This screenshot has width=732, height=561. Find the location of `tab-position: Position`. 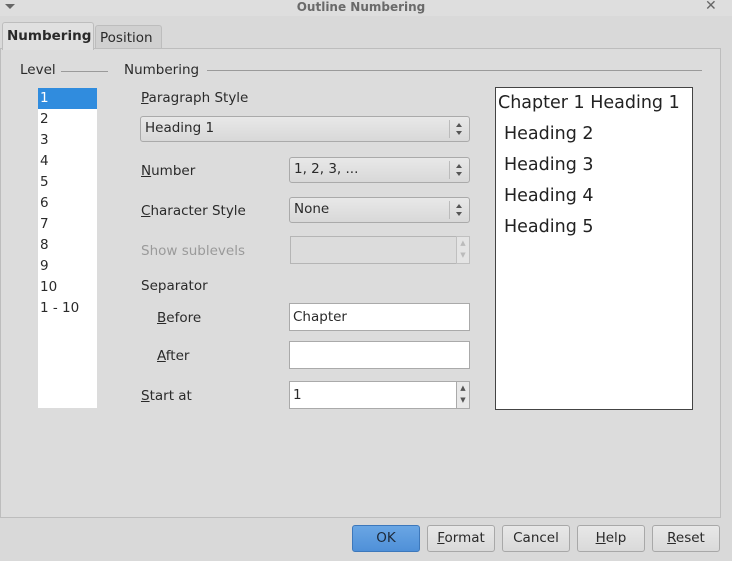

tab-position: Position is located at coordinates (128, 37).